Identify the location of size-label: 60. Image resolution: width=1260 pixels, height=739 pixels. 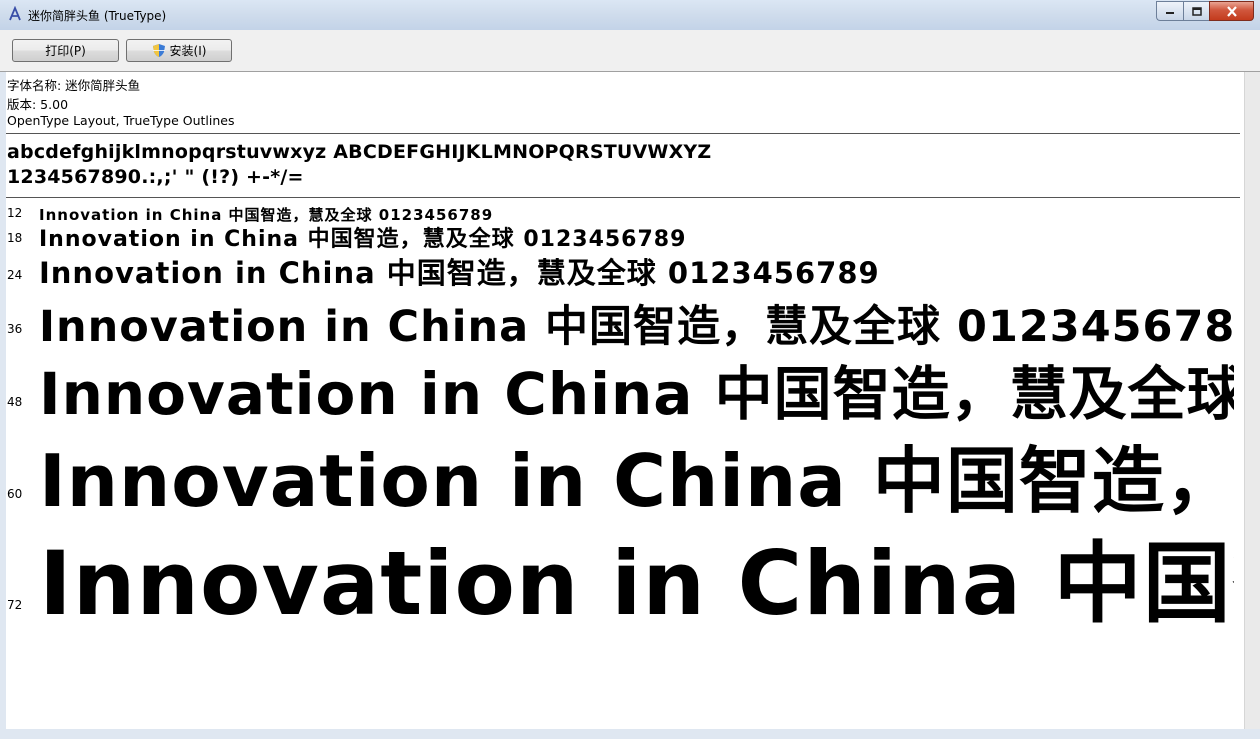
(15, 494).